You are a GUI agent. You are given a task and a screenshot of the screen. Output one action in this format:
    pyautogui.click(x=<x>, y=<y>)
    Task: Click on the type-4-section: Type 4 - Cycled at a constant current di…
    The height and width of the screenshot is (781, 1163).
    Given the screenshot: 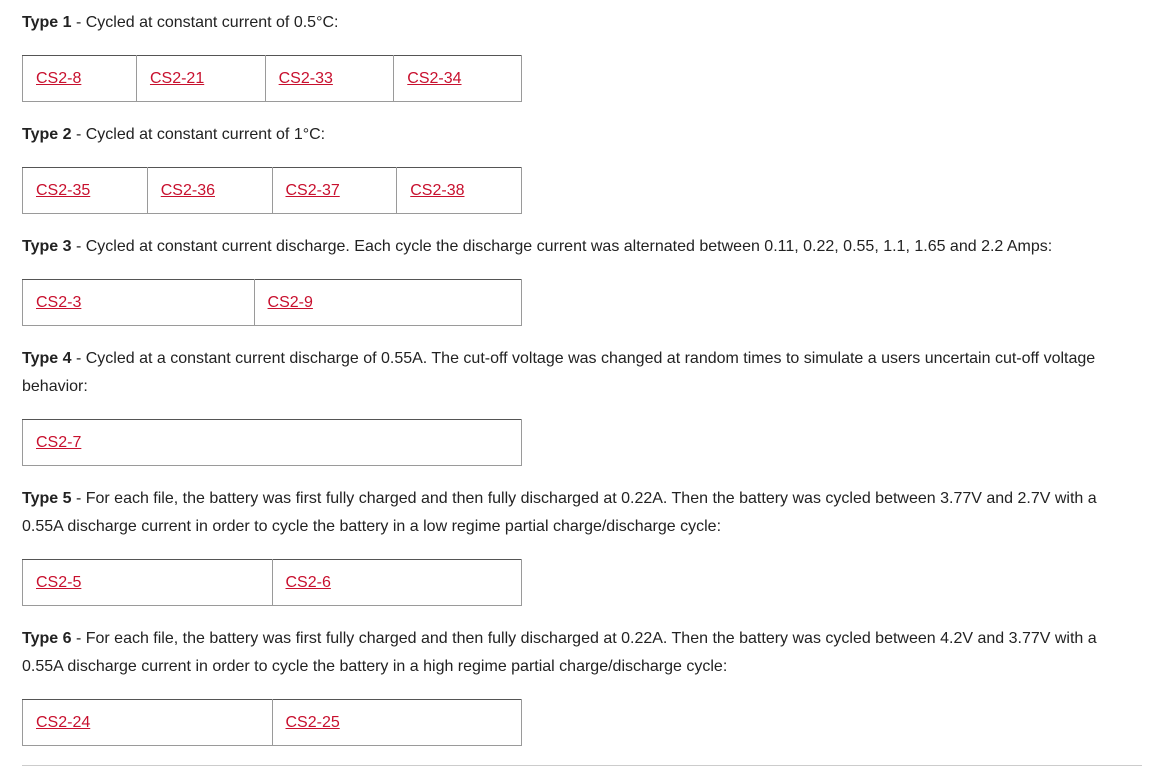 What is the action you would take?
    pyautogui.click(x=582, y=405)
    